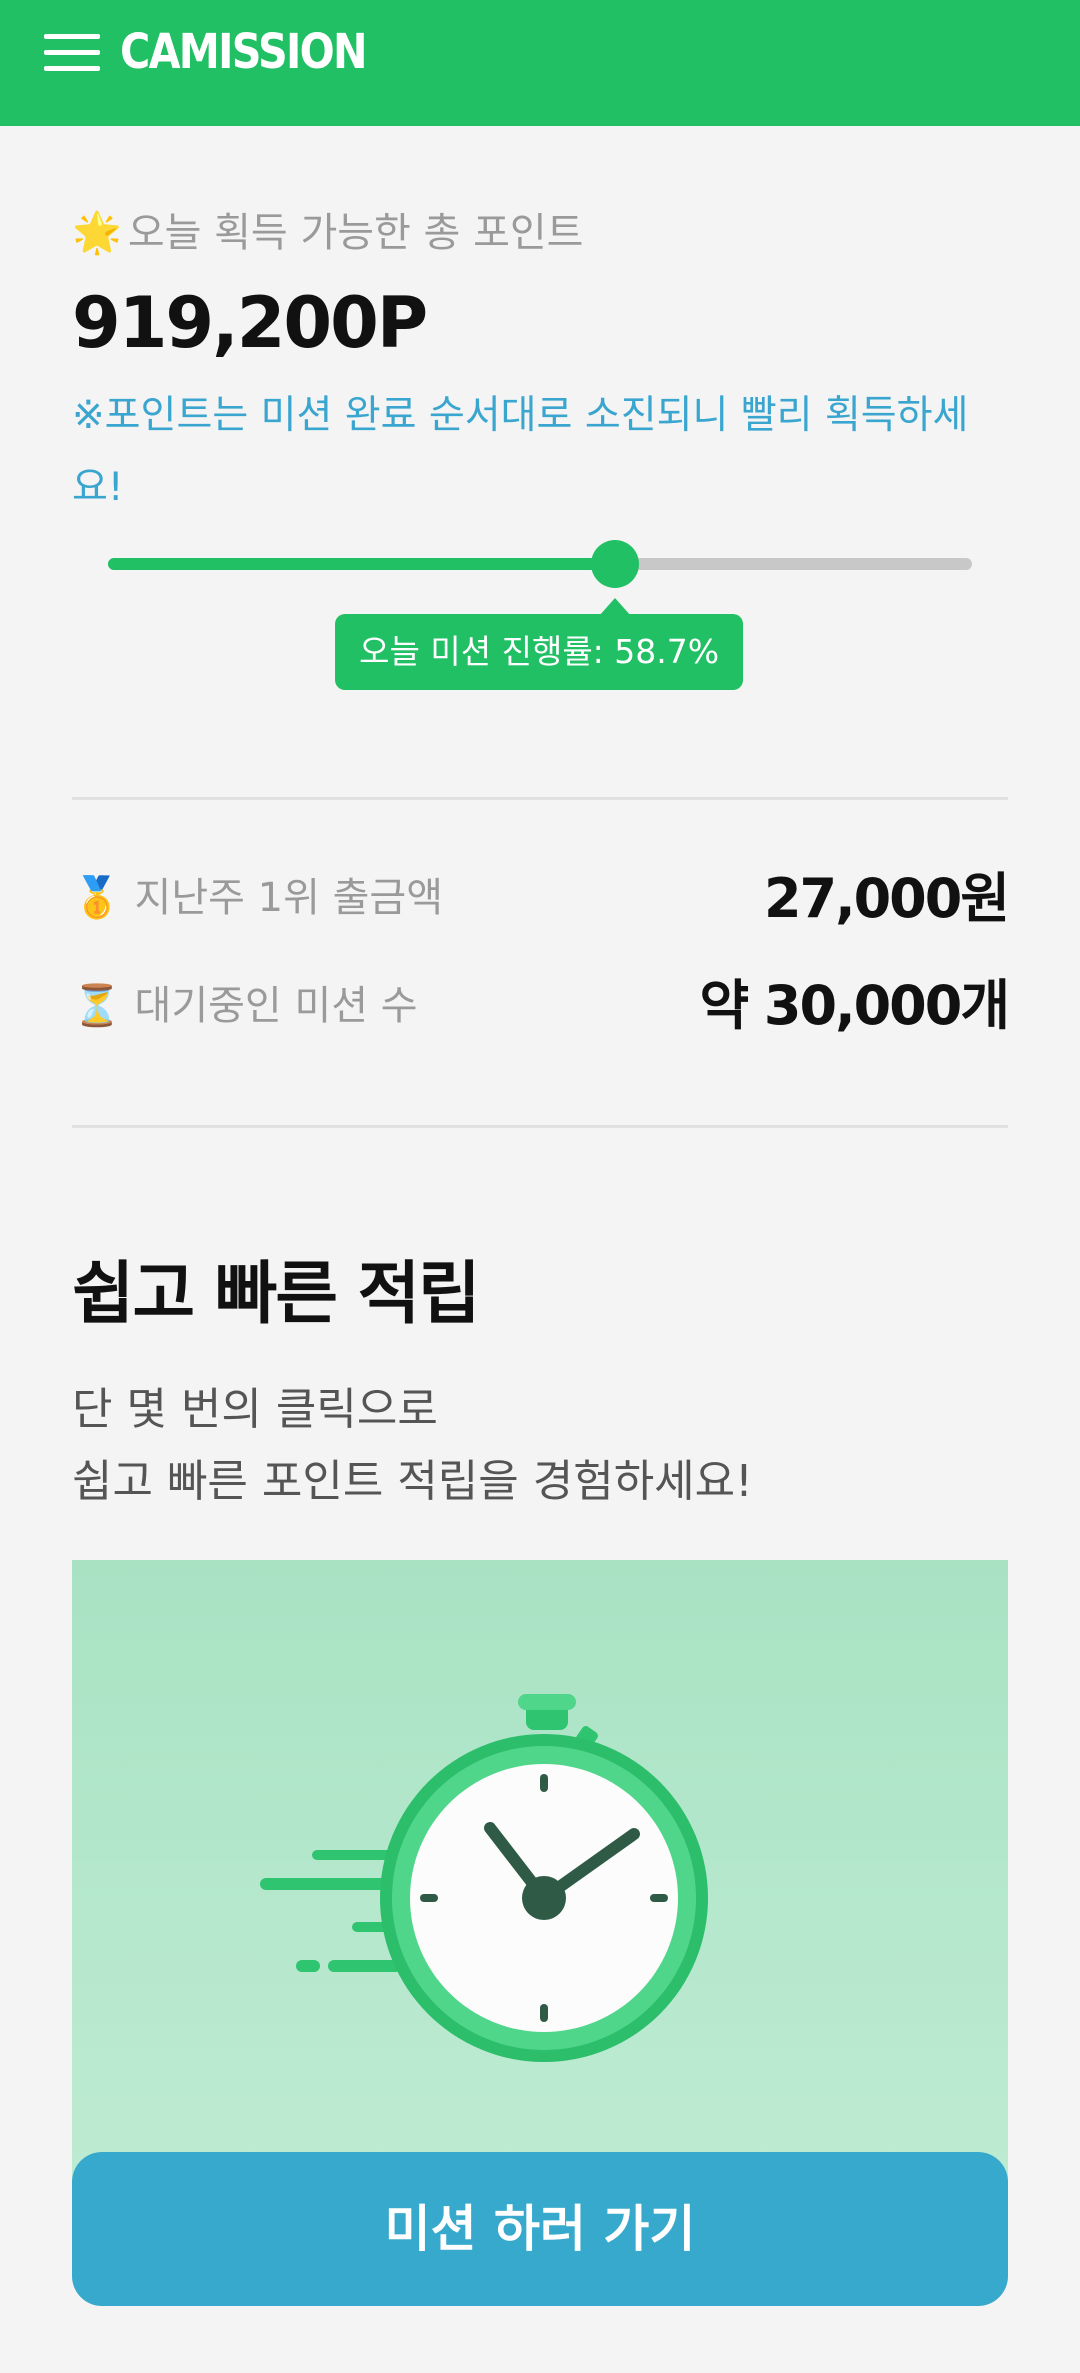 The image size is (1080, 2373). I want to click on total-points-label: 🌟 오늘 획득 가능한 총 포인트, so click(327, 233).